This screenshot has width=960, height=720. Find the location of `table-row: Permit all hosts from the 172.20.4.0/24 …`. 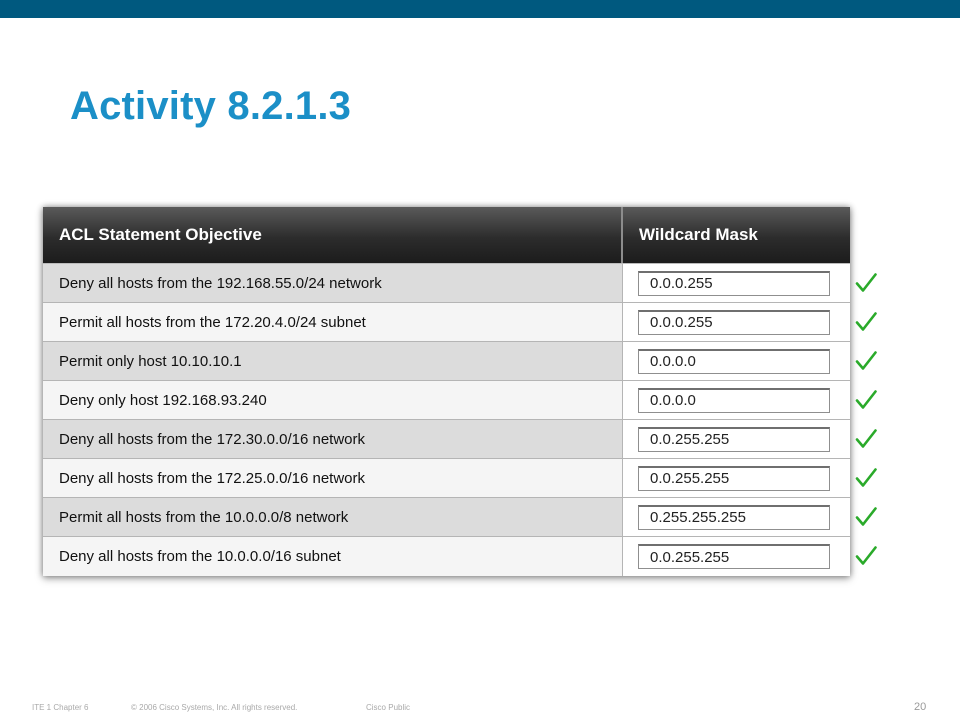

table-row: Permit all hosts from the 172.20.4.0/24 … is located at coordinates (446, 322).